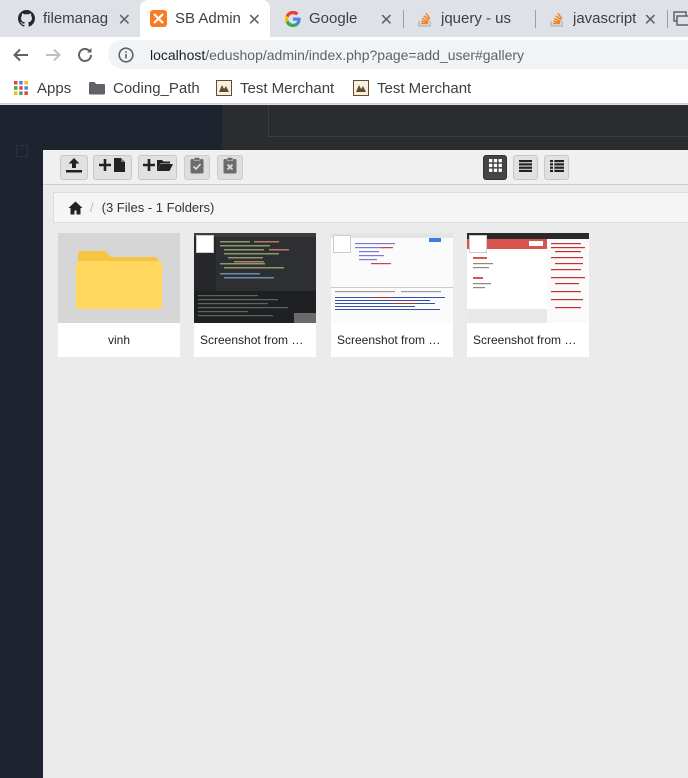 Image resolution: width=688 pixels, height=778 pixels. Describe the element at coordinates (21, 88) in the screenshot. I see `apps-grid-icon` at that location.